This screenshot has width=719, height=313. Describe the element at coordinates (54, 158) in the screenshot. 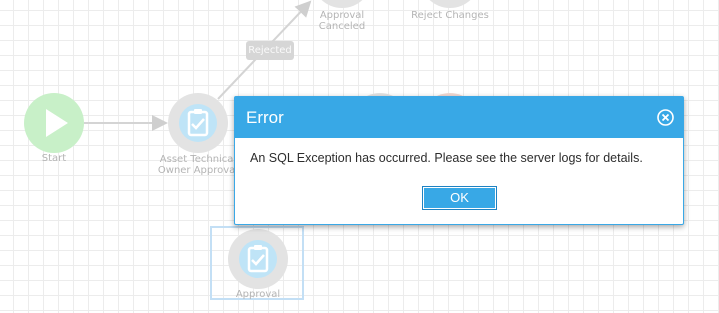

I see `start-node-label: Start` at that location.